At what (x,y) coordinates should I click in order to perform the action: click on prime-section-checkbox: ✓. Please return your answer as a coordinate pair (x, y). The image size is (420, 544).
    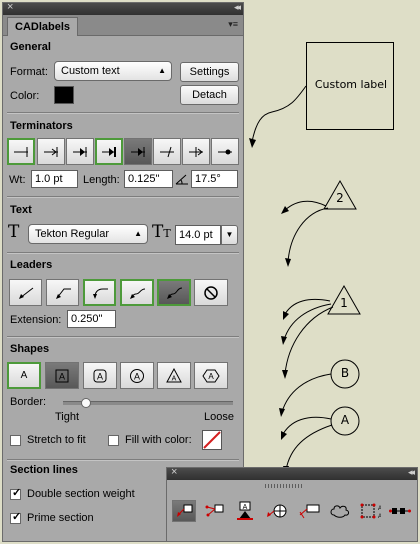
    Looking at the image, I should click on (16, 517).